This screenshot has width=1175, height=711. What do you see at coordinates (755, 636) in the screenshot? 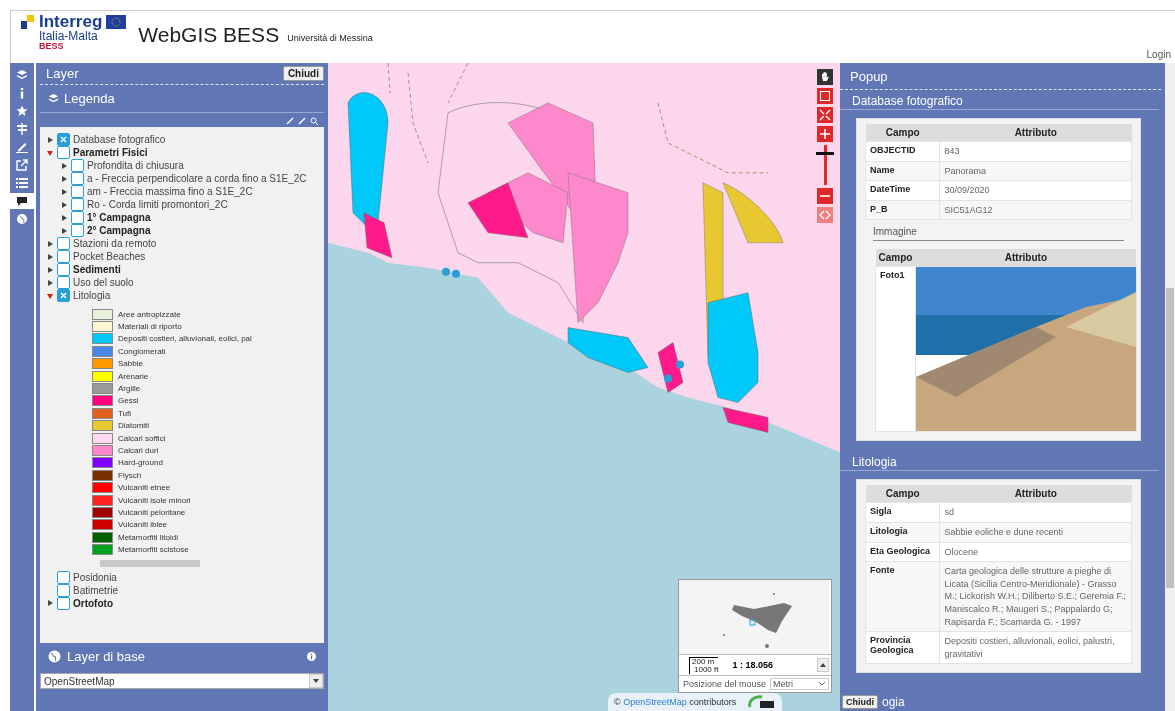
I see `overview-map: 200 m 1000 ft 1 : 18.056 Posizione del mouse Metri` at bounding box center [755, 636].